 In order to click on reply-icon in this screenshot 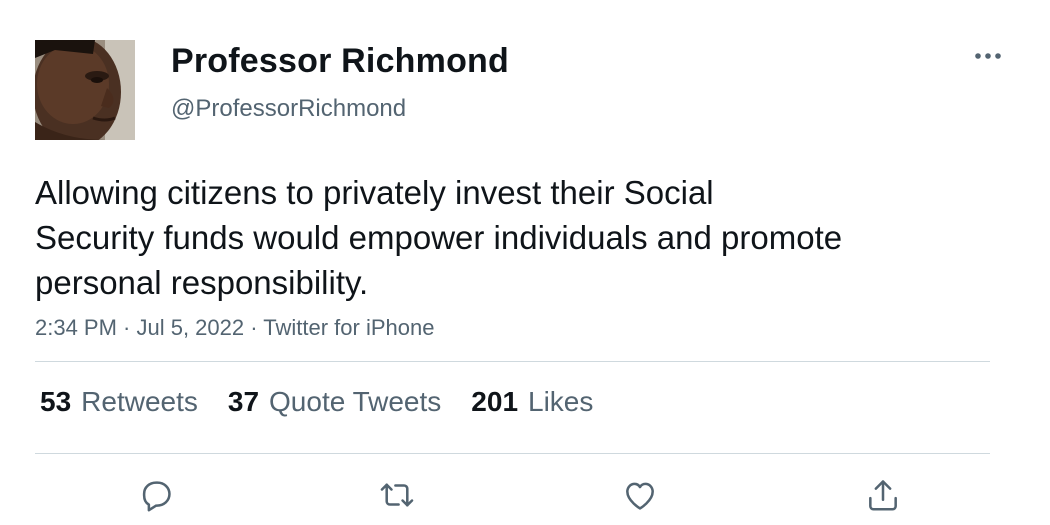, I will do `click(156, 496)`.